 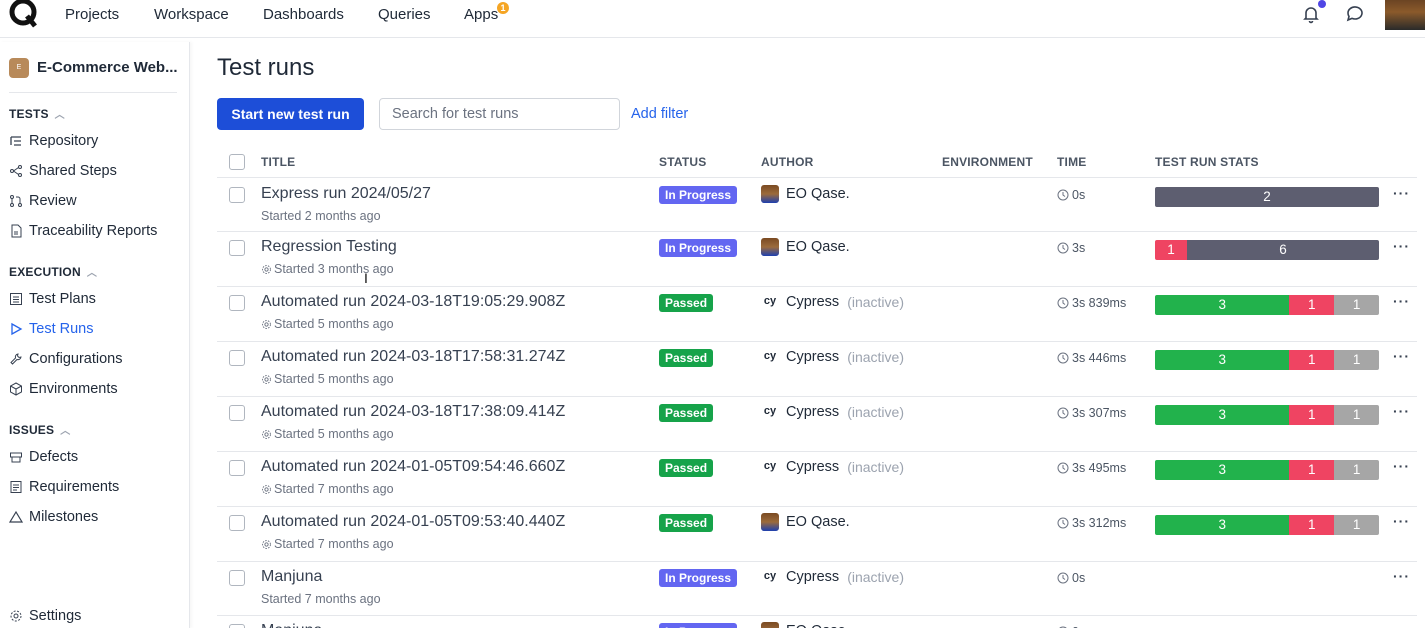 I want to click on section-execution-header: EXECUTION ︿, so click(x=53, y=271).